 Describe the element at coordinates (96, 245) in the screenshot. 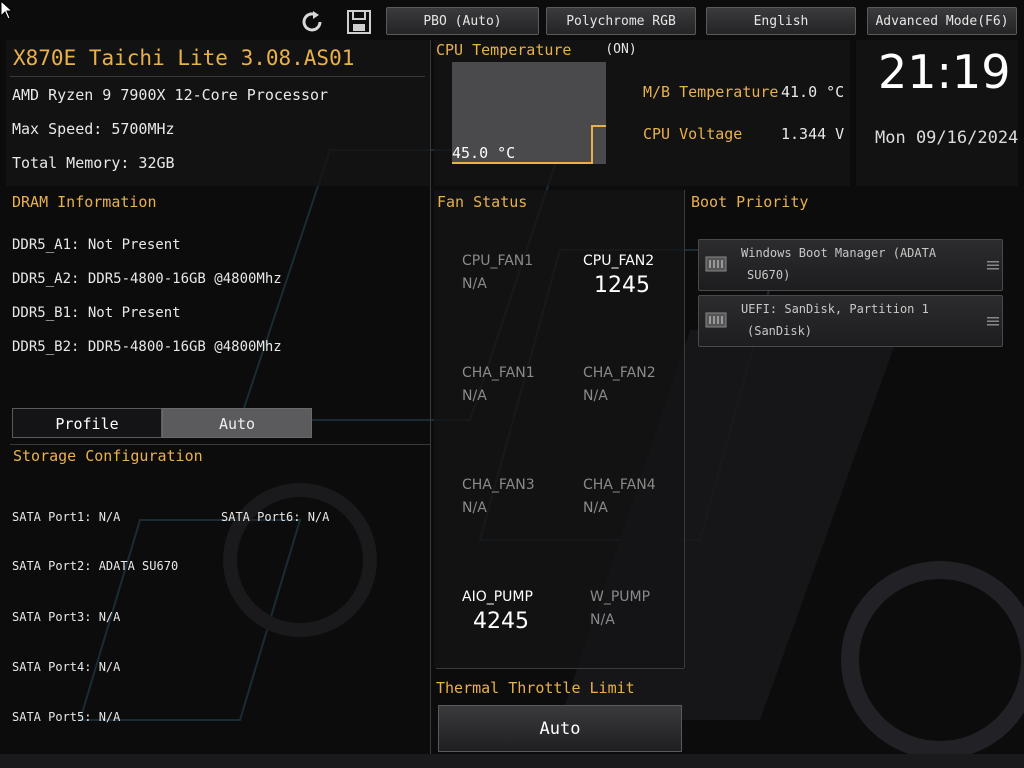

I see `dram-slot-a1: DDR5_A1: Not Present` at that location.